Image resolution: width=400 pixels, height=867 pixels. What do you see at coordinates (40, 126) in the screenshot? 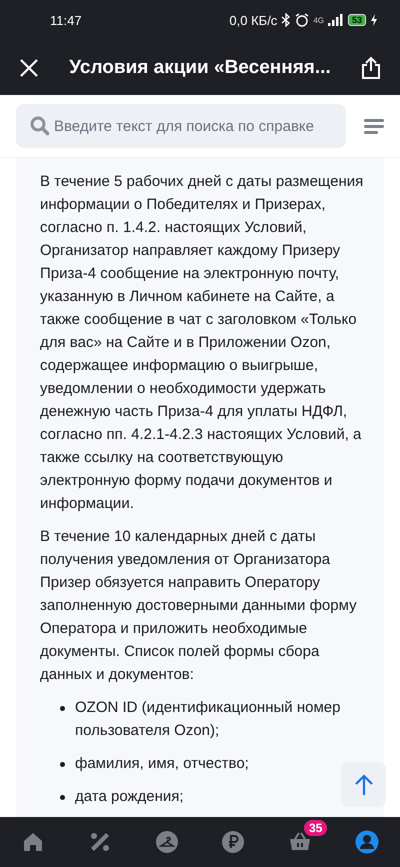
I see `search-icon` at bounding box center [40, 126].